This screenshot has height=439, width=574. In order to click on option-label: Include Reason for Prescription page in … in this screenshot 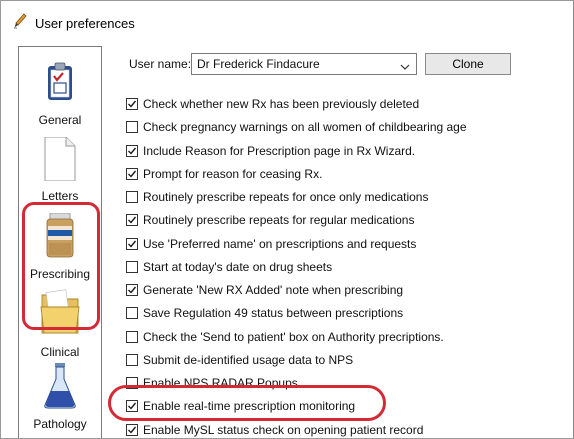, I will do `click(279, 150)`.